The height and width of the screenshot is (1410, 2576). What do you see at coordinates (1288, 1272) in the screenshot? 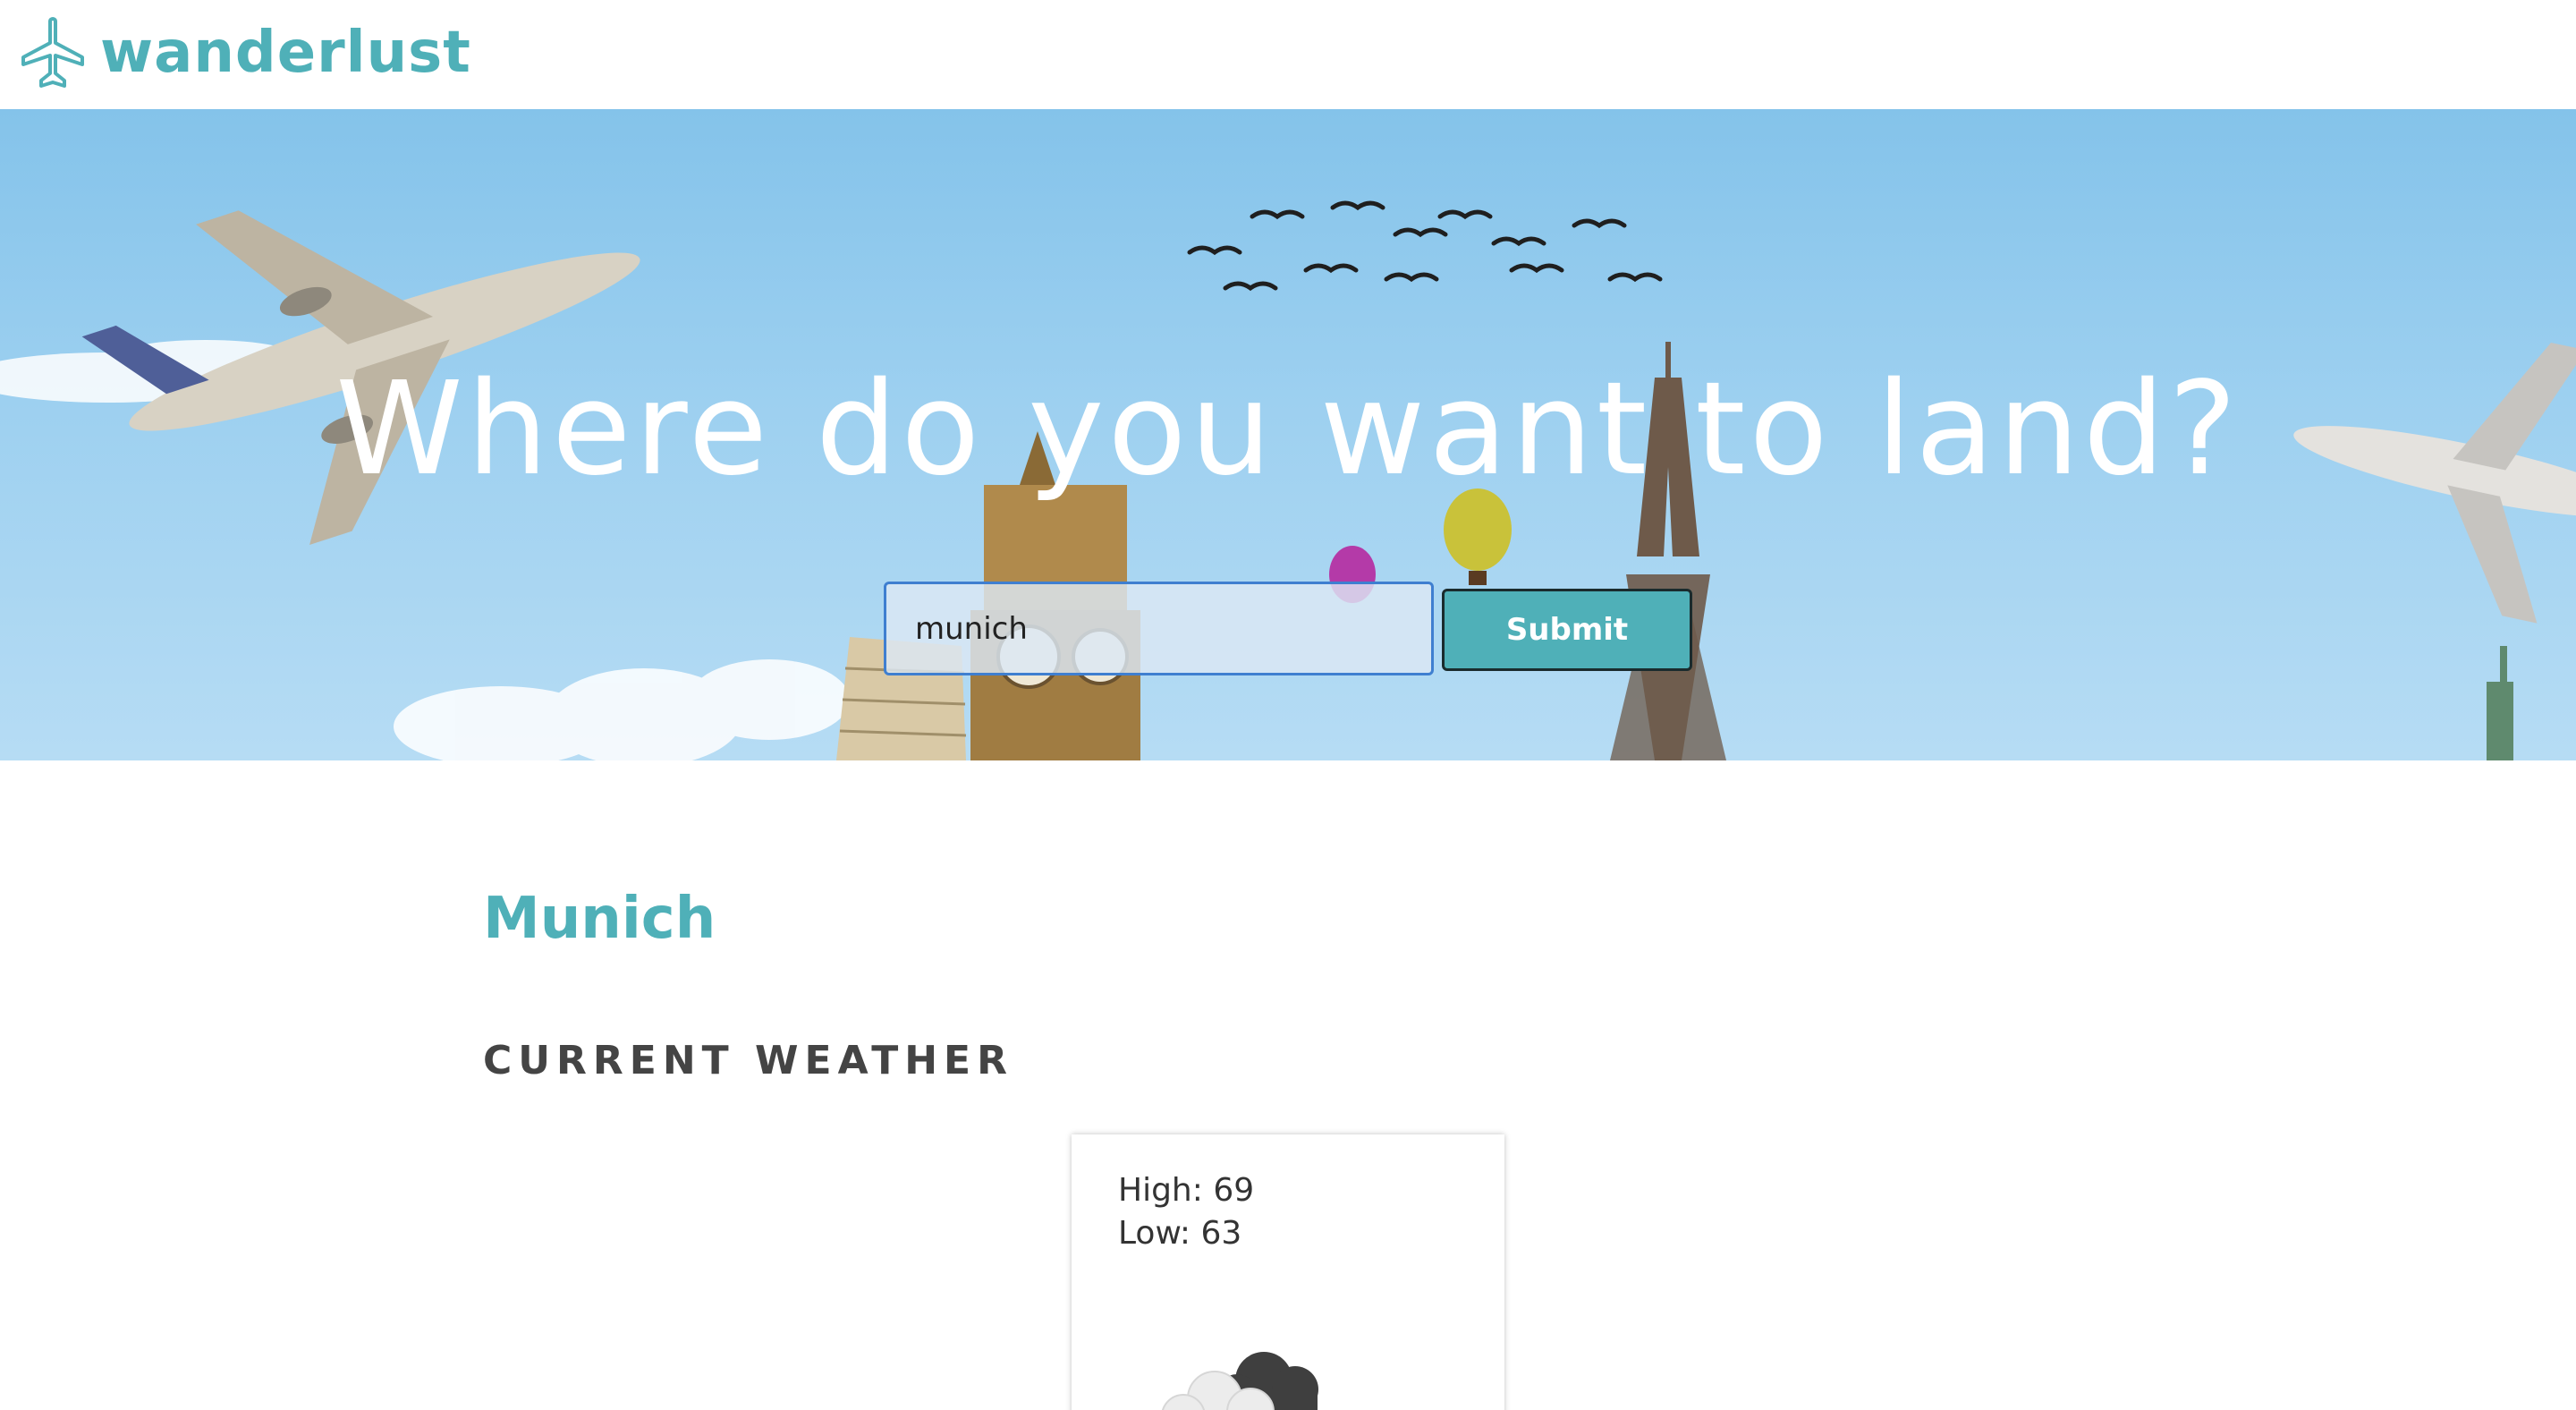
I see `weather-card: High: 69 Low: 63` at bounding box center [1288, 1272].